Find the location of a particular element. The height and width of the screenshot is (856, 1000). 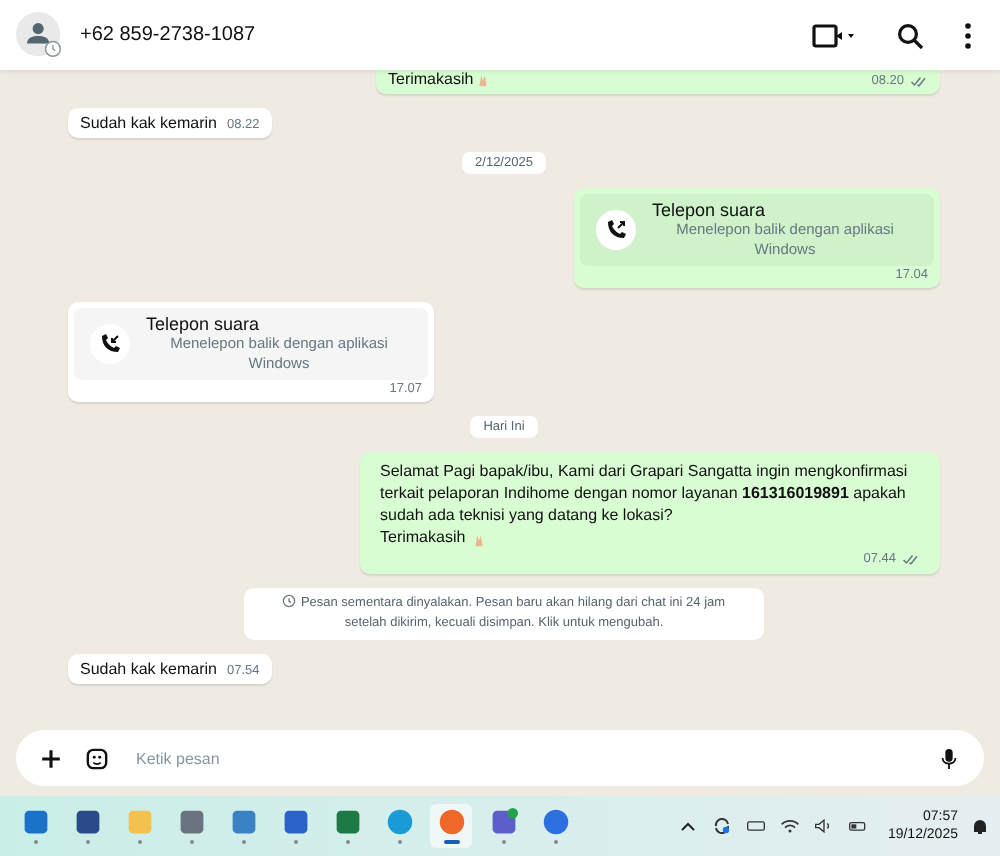

keyboard-icon is located at coordinates (755, 826).